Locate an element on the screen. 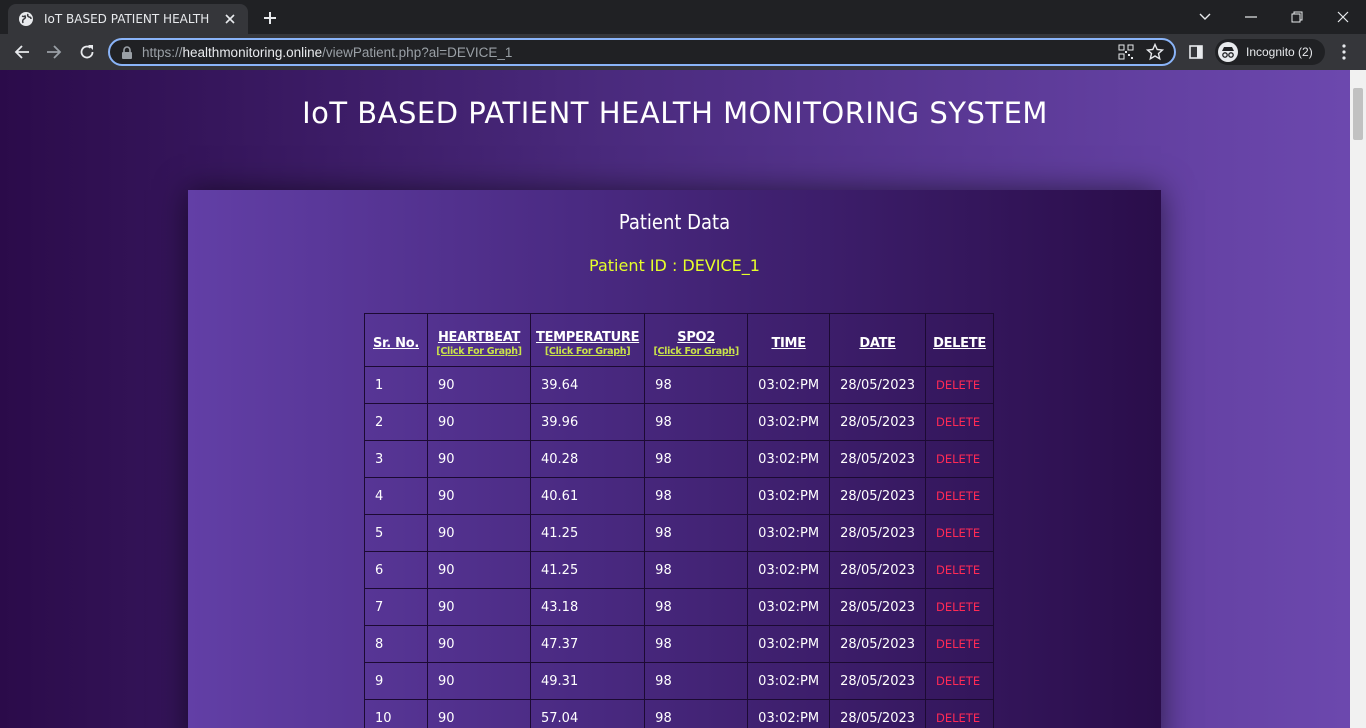  side-panel-icon is located at coordinates (1196, 52).